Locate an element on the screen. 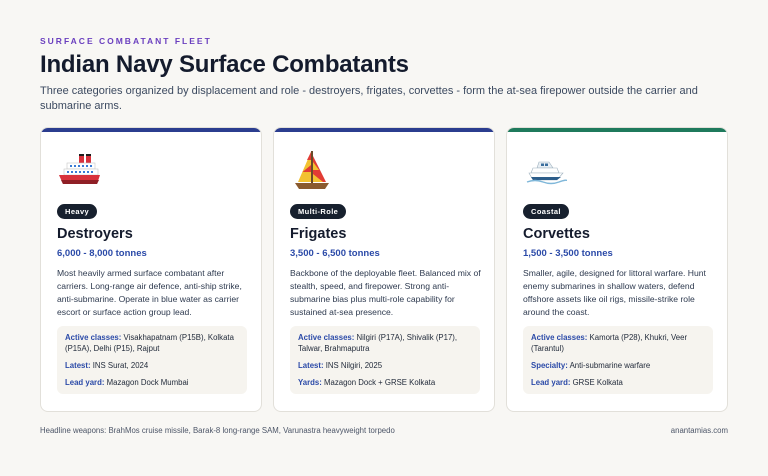 Image resolution: width=768 pixels, height=476 pixels. detail-value: GRSE Kolkata is located at coordinates (597, 382).